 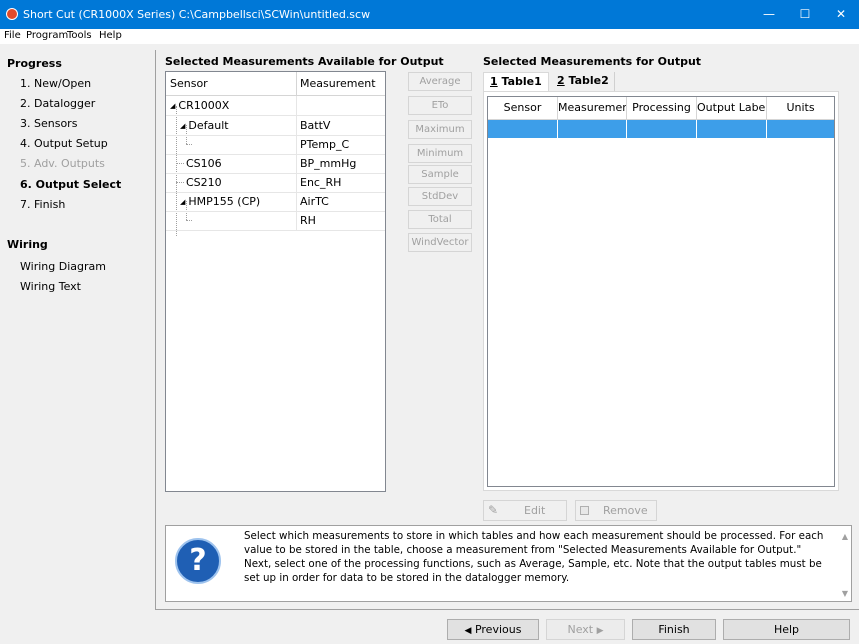 I want to click on menu-file: File, so click(x=12, y=35).